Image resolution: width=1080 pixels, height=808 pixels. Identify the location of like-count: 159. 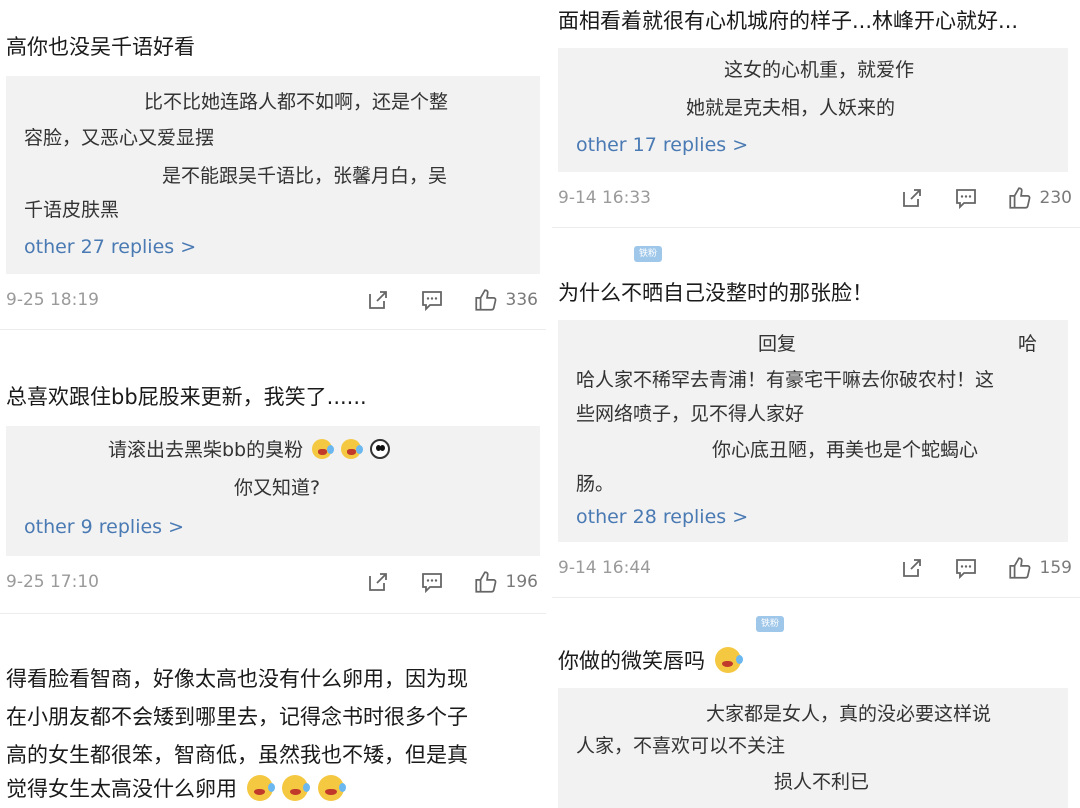
(1055, 568).